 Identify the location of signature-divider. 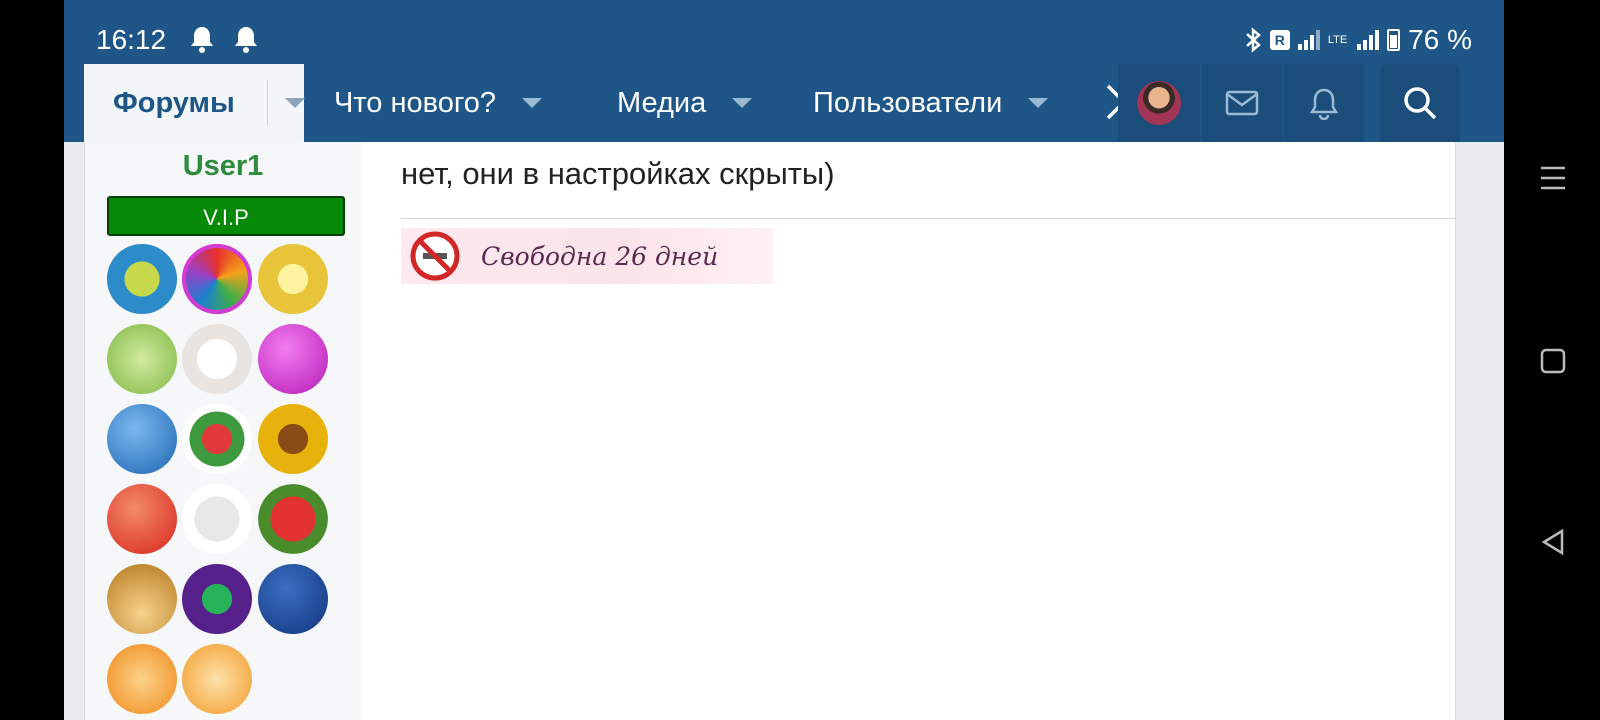
(928, 218).